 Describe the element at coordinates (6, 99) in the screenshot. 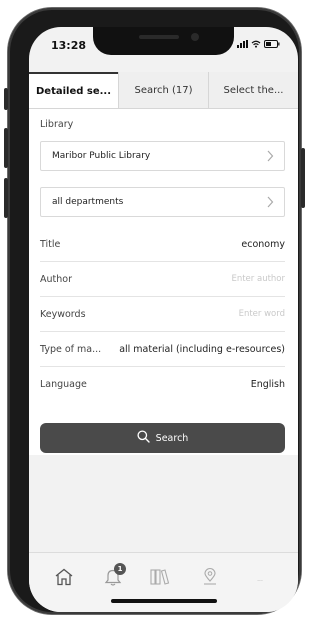

I see `mute-switch` at that location.